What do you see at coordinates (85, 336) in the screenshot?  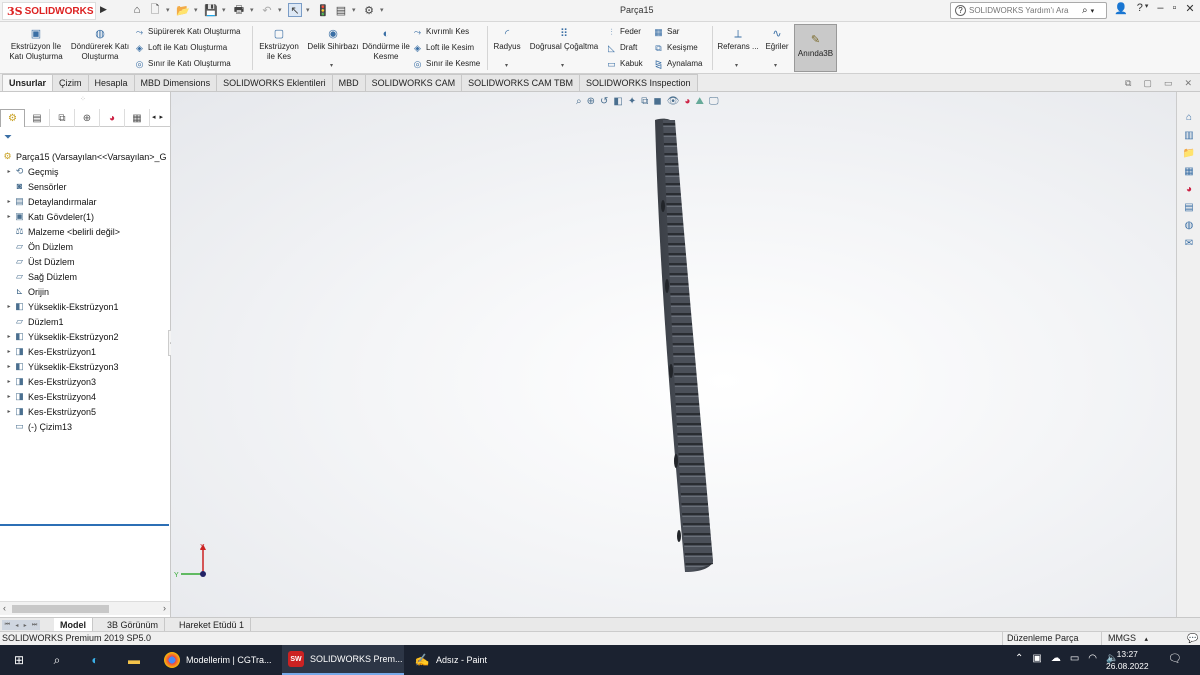 I see `tree-item: ▸ ◧ Yükseklik-Ekstrüzyon2` at bounding box center [85, 336].